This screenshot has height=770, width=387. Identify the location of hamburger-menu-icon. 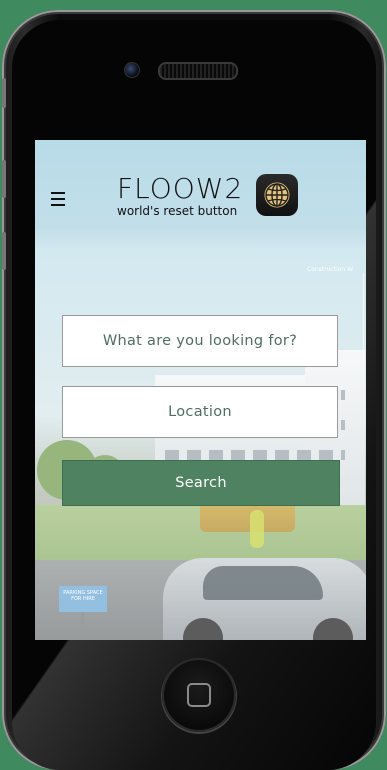
(58, 199).